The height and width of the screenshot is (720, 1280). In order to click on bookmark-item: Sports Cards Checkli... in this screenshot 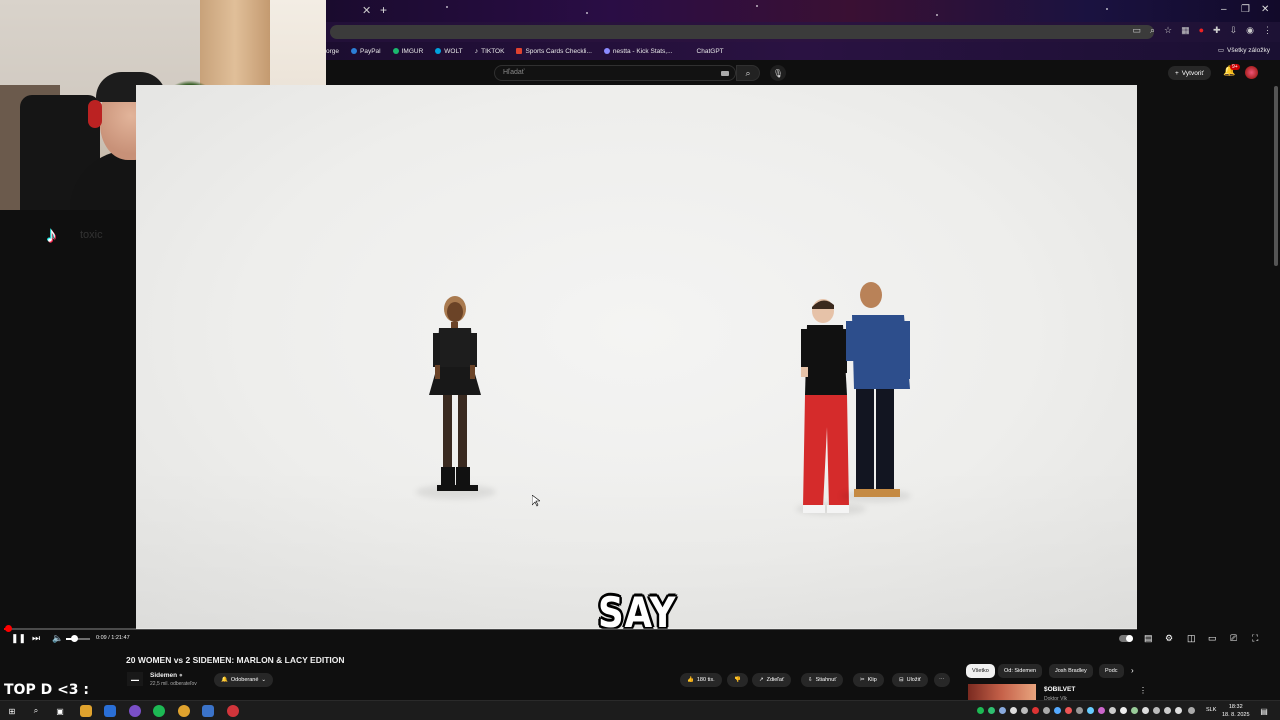, I will do `click(554, 51)`.